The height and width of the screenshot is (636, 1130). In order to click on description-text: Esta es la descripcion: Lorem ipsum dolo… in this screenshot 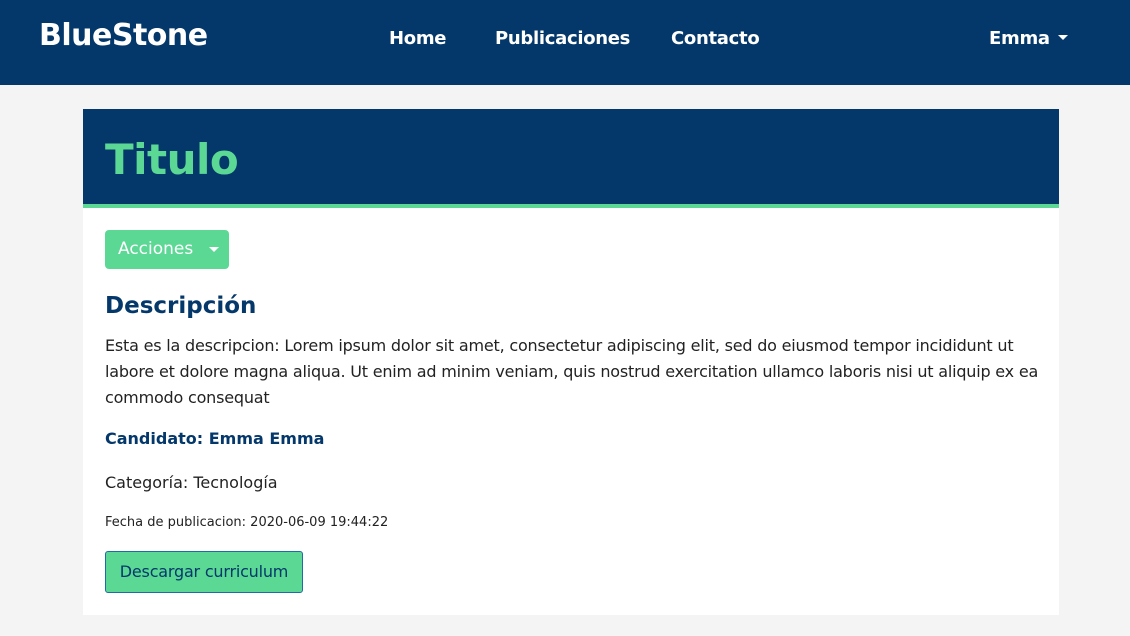, I will do `click(572, 371)`.